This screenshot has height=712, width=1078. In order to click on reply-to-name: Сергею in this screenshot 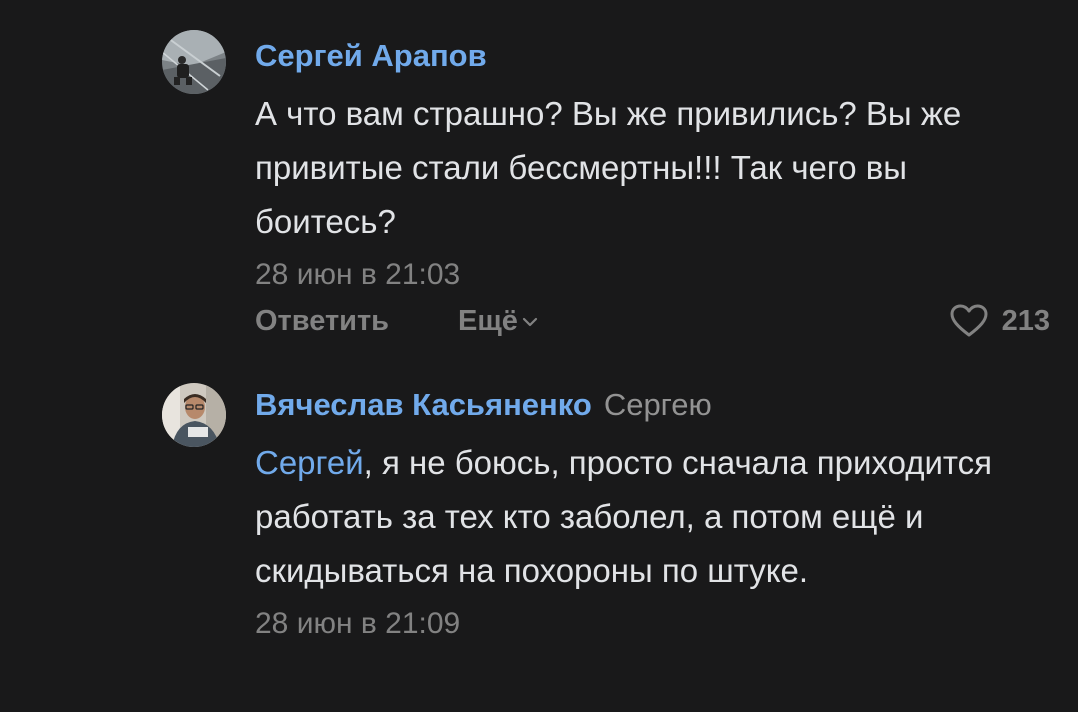, I will do `click(658, 404)`.